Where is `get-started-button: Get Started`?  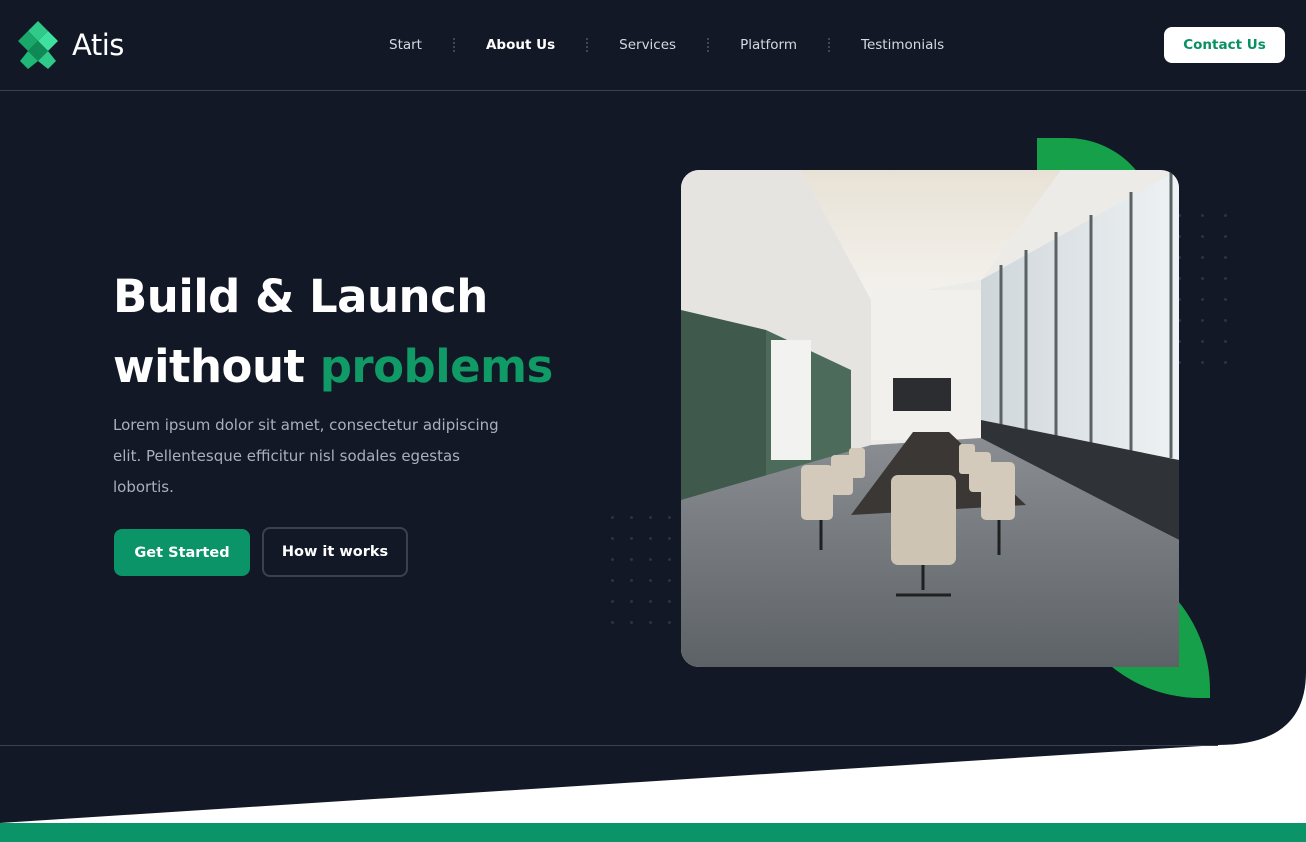 get-started-button: Get Started is located at coordinates (182, 552).